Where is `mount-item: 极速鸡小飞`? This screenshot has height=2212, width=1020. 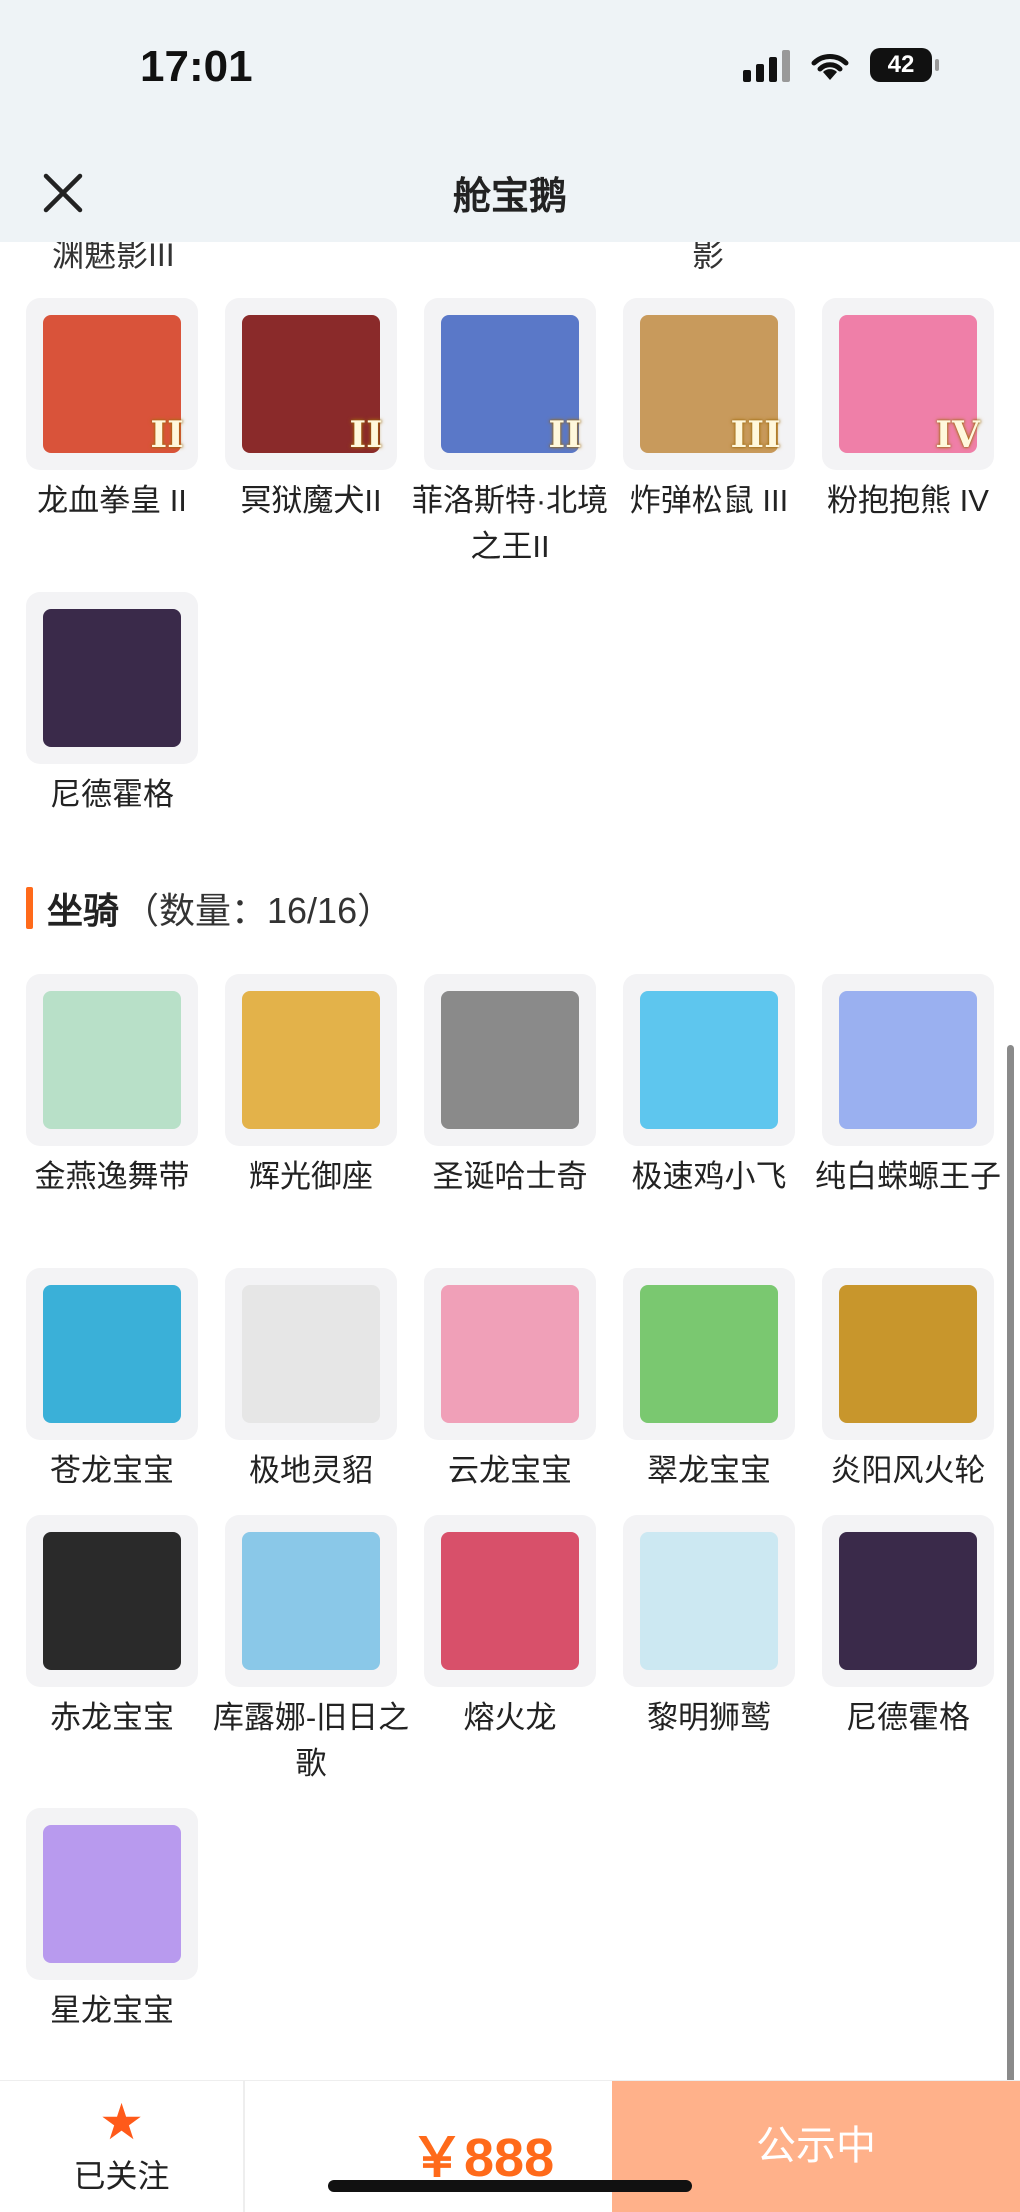 mount-item: 极速鸡小飞 is located at coordinates (709, 1087).